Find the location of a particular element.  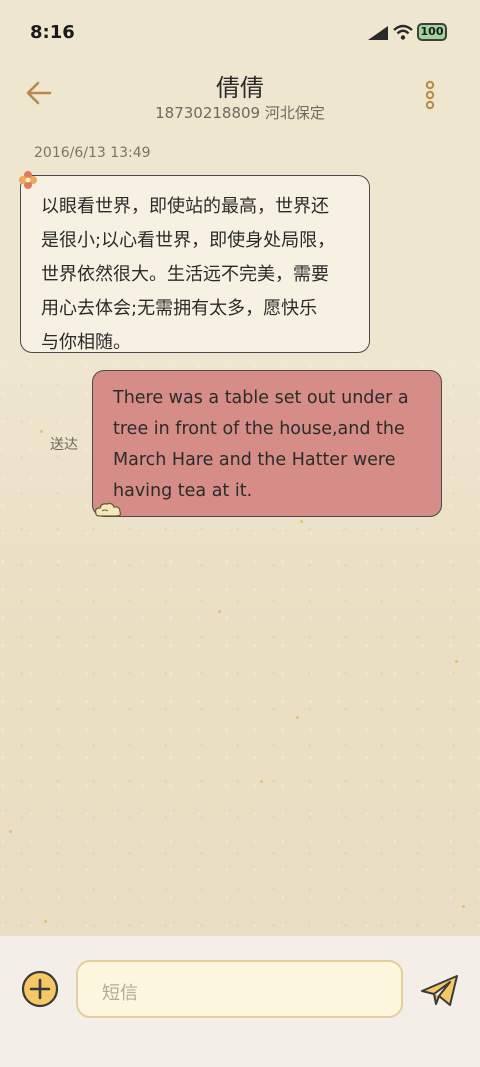

battery-indicator: 100 is located at coordinates (432, 32).